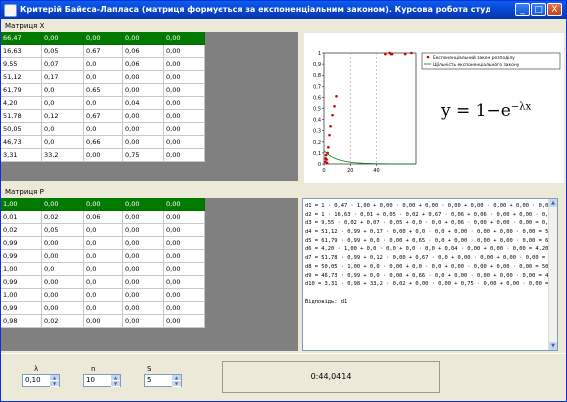  I want to click on minimize-button: _, so click(522, 9).